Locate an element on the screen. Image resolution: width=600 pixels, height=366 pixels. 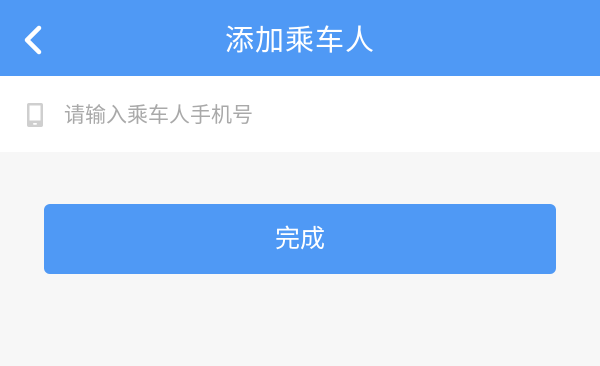
page-title: 添加乘车人 is located at coordinates (299, 40).